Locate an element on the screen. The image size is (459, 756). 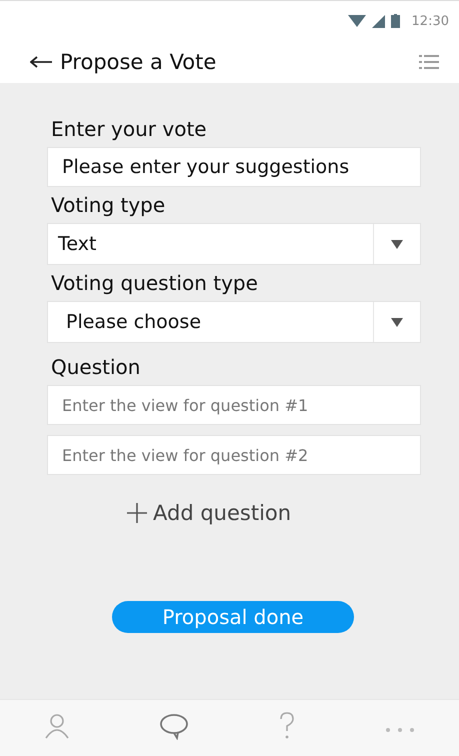
battery-icon is located at coordinates (395, 21).